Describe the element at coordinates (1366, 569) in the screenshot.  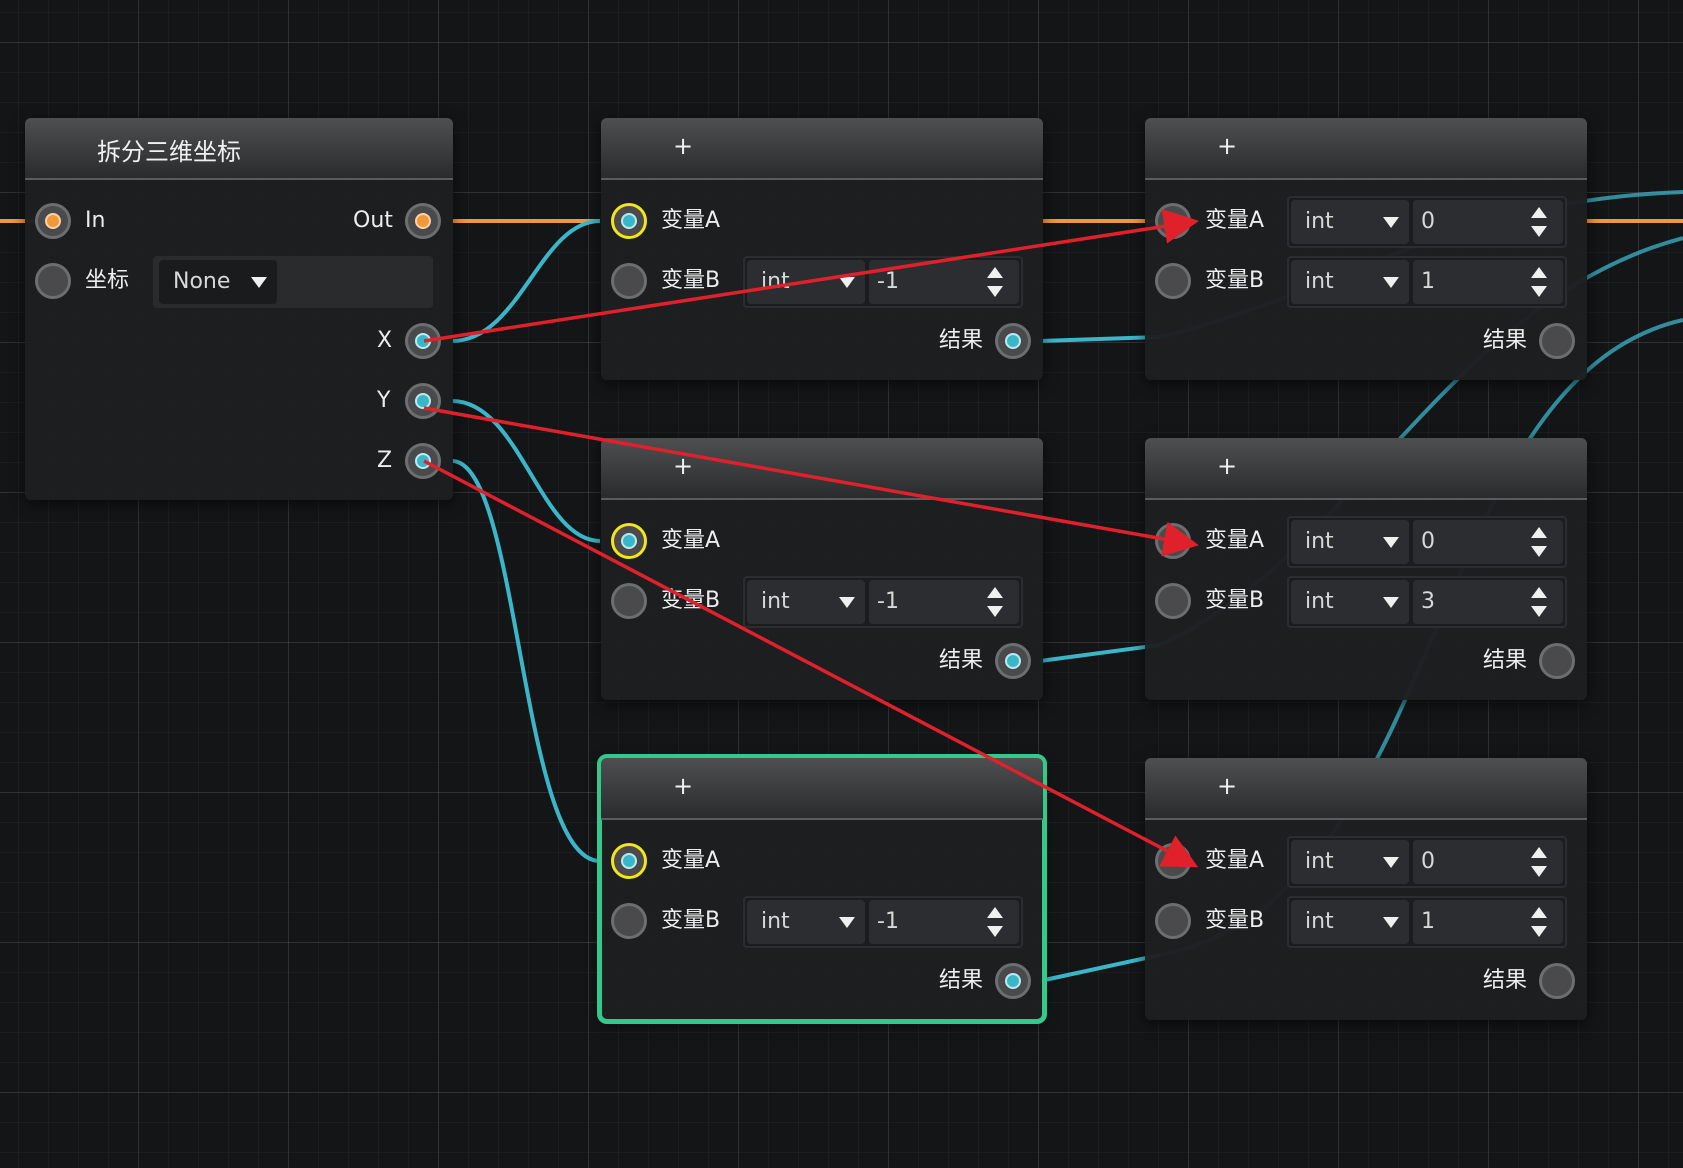
I see `add-node-5: + 变量A int 0 变量B int 3 结果` at that location.